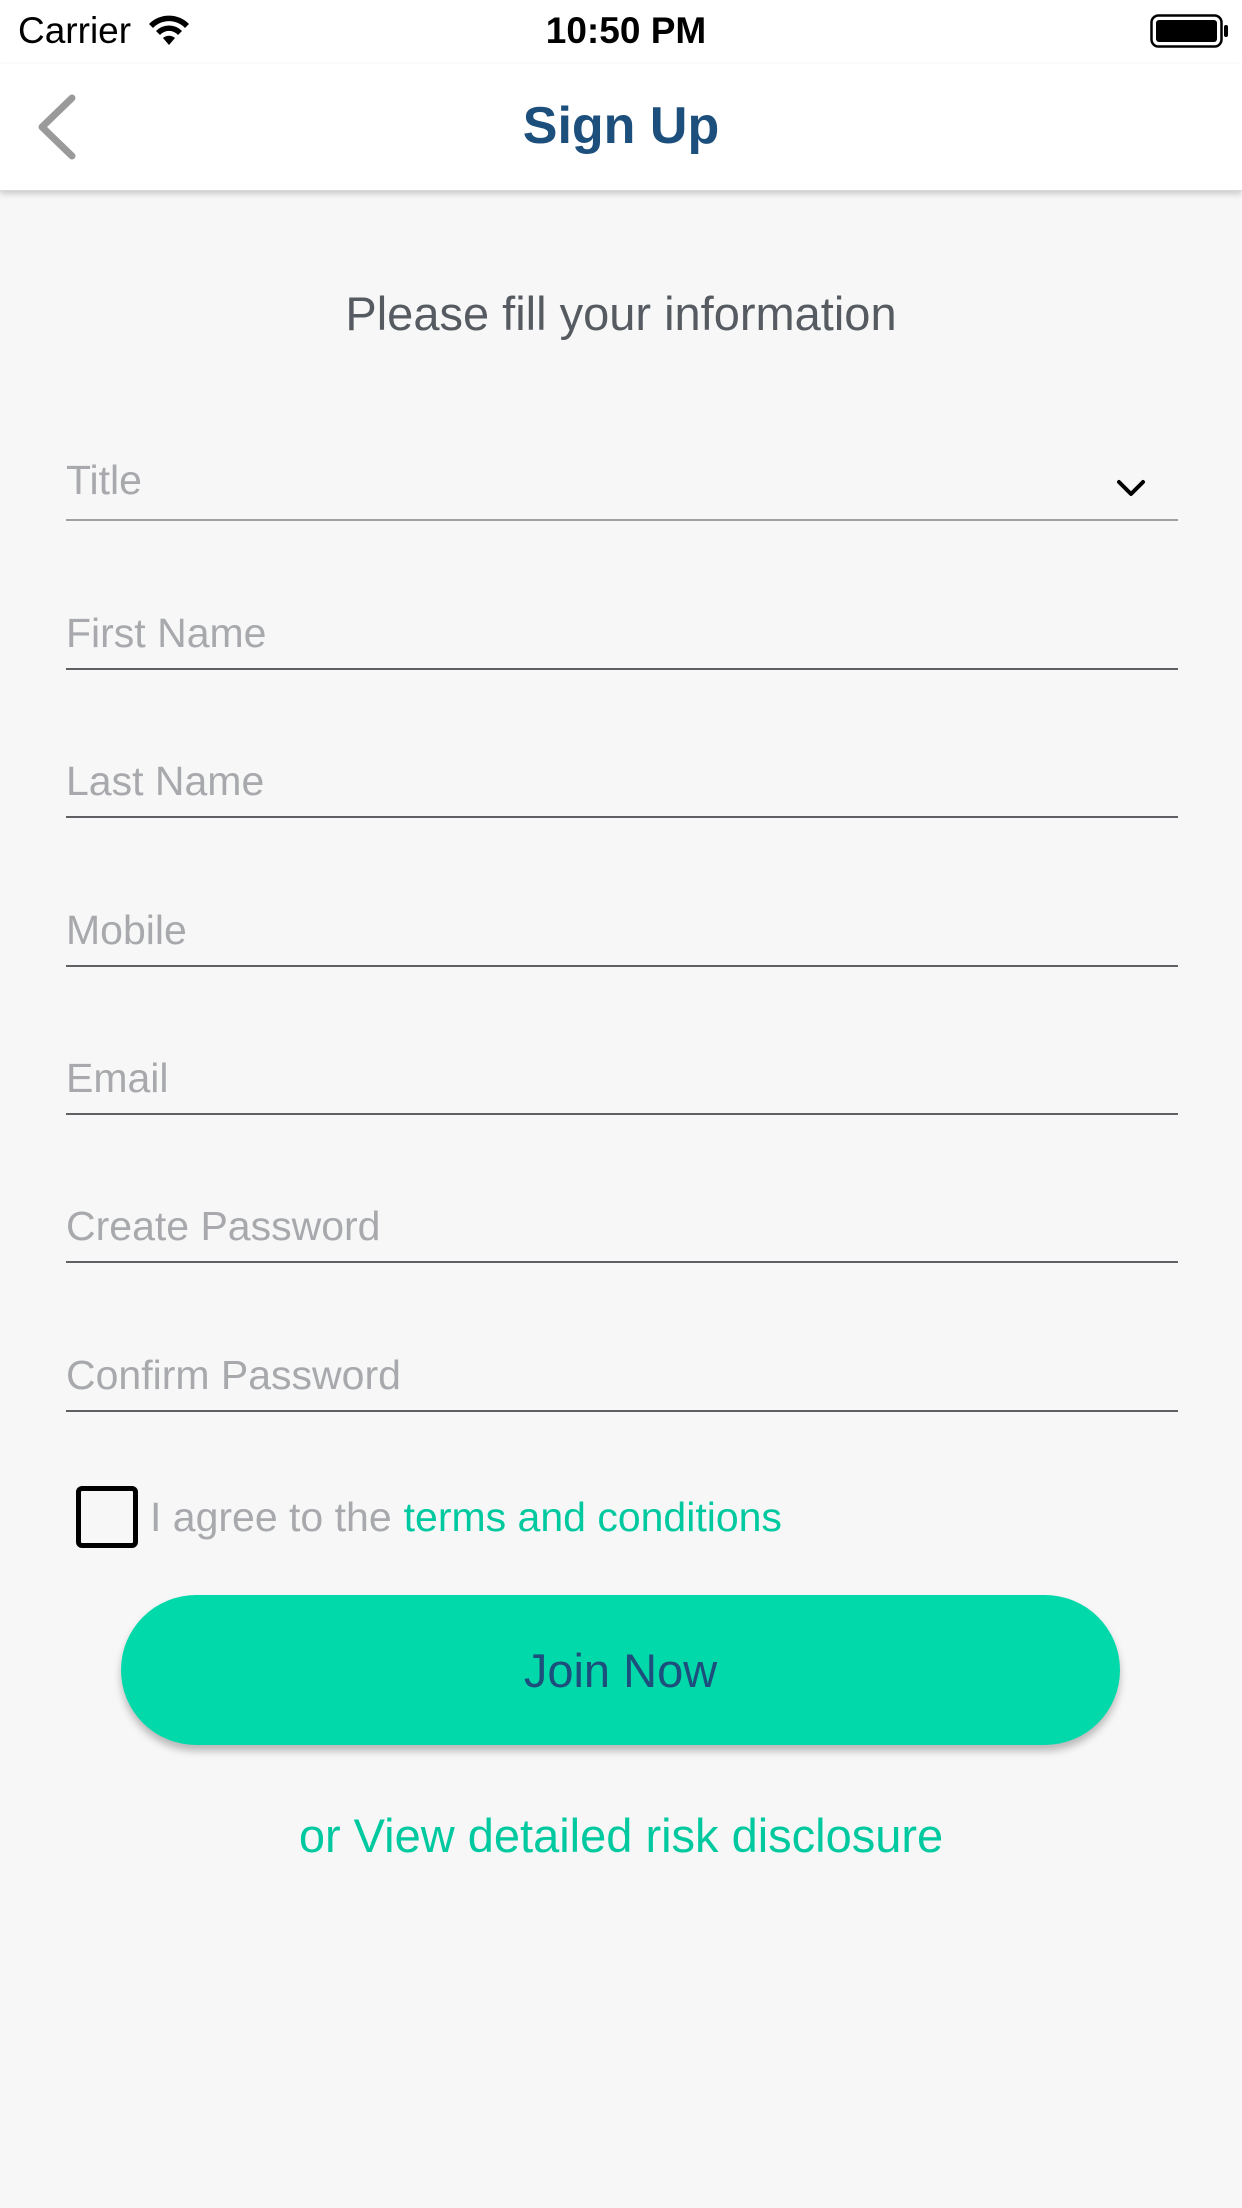 The image size is (1242, 2208). I want to click on mobile-field-wrapper, so click(622, 932).